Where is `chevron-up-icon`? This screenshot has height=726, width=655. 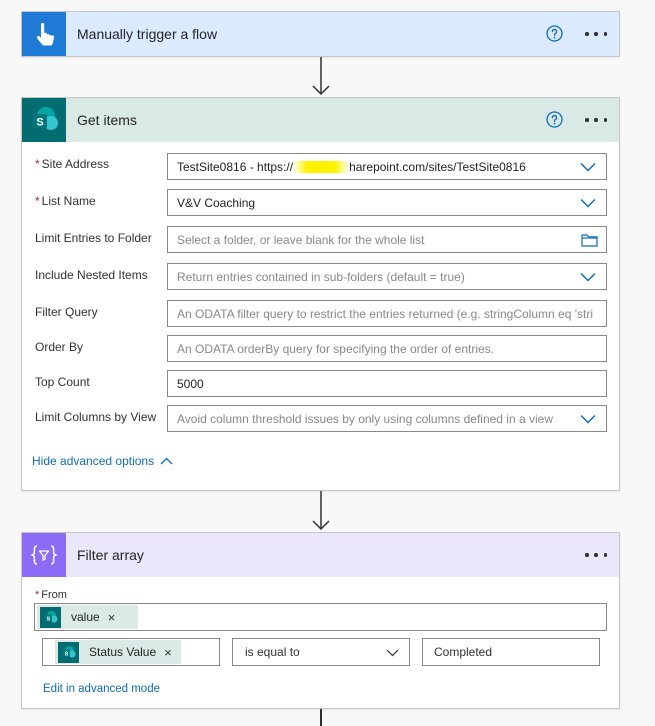
chevron-up-icon is located at coordinates (166, 461).